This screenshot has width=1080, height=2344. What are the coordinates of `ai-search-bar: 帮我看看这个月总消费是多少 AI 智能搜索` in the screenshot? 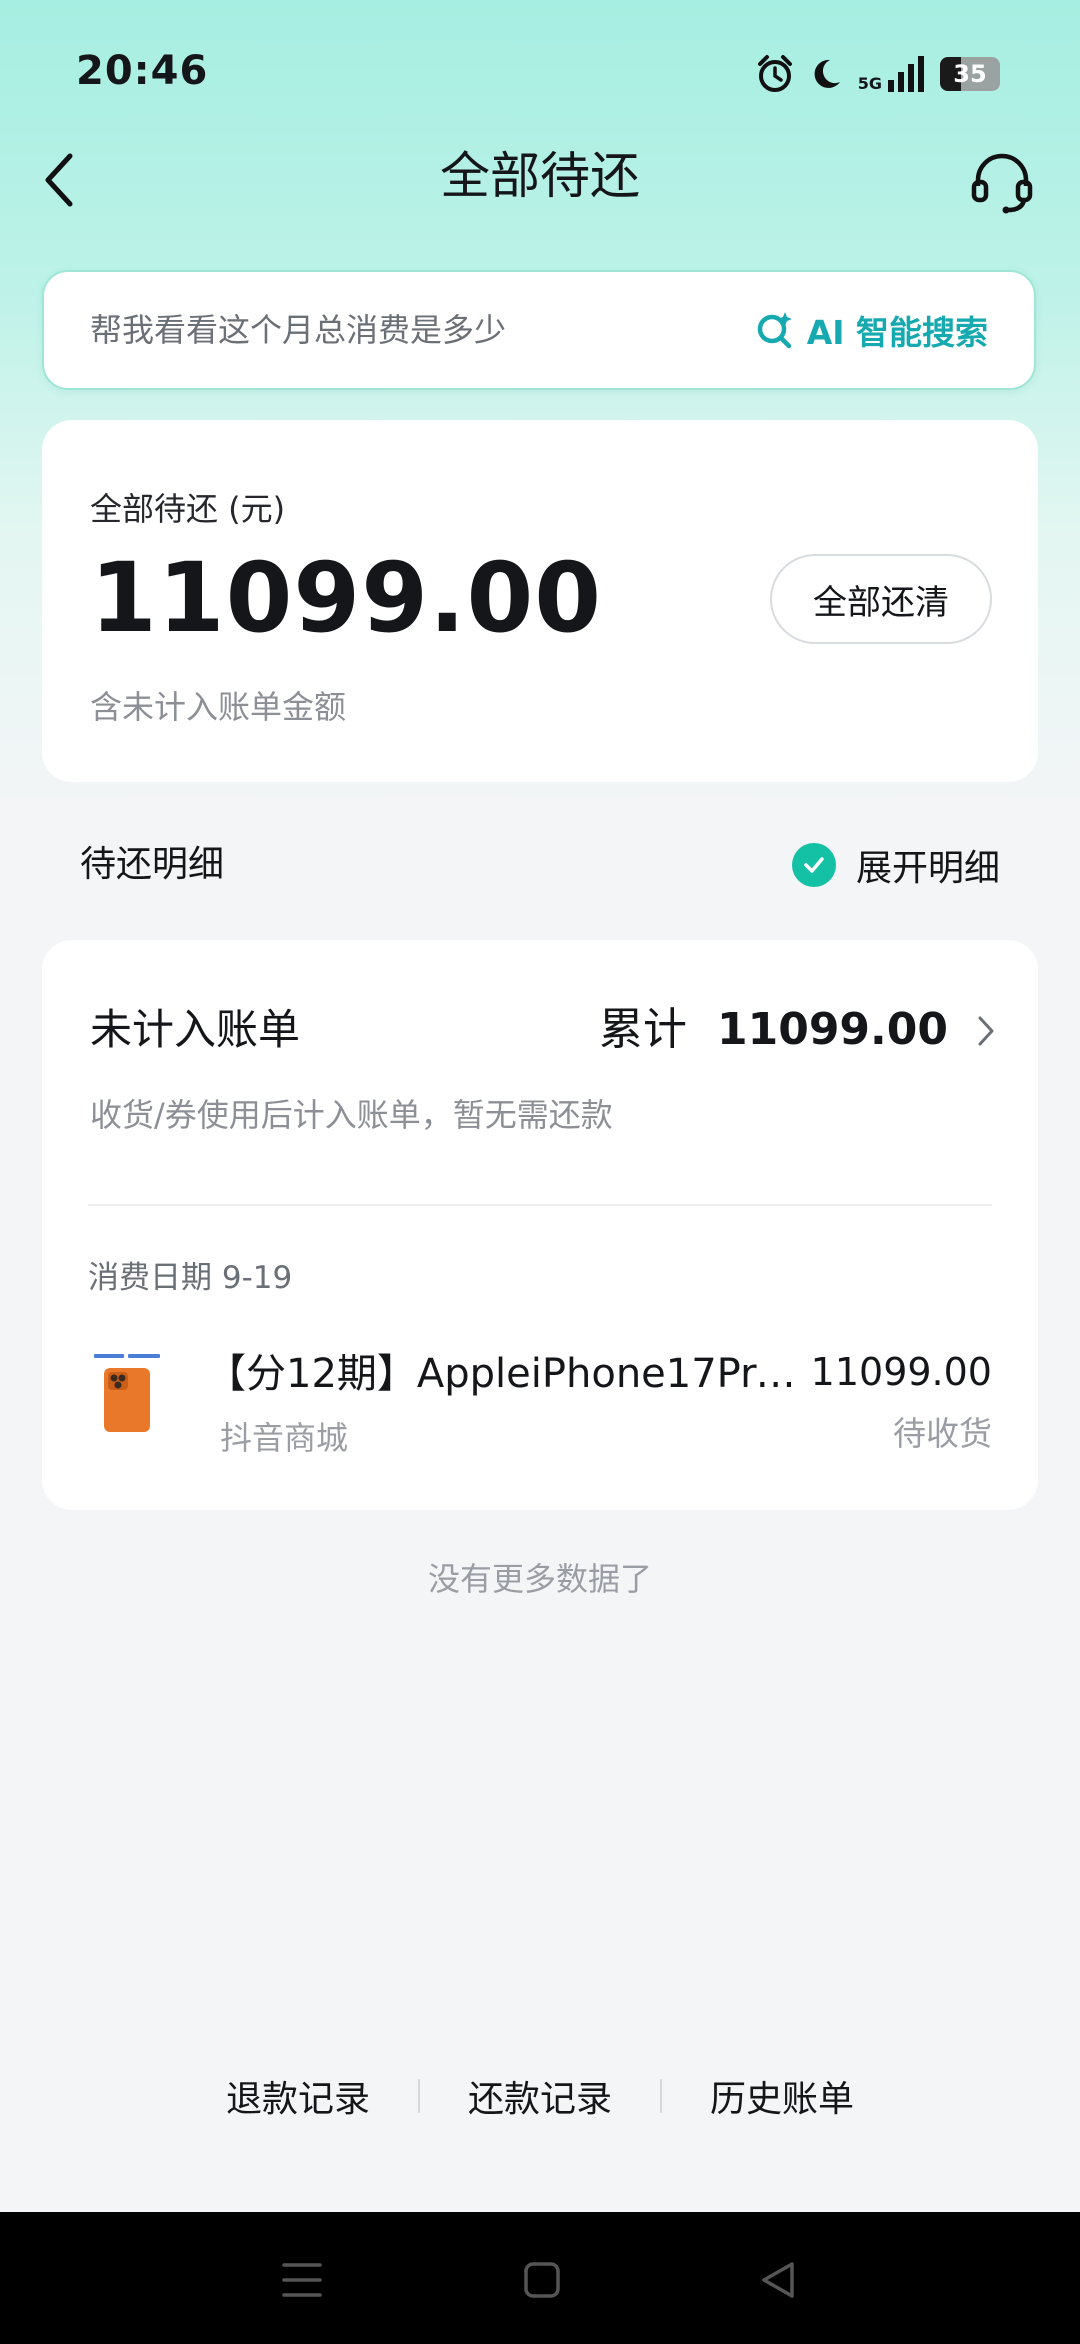 It's located at (539, 330).